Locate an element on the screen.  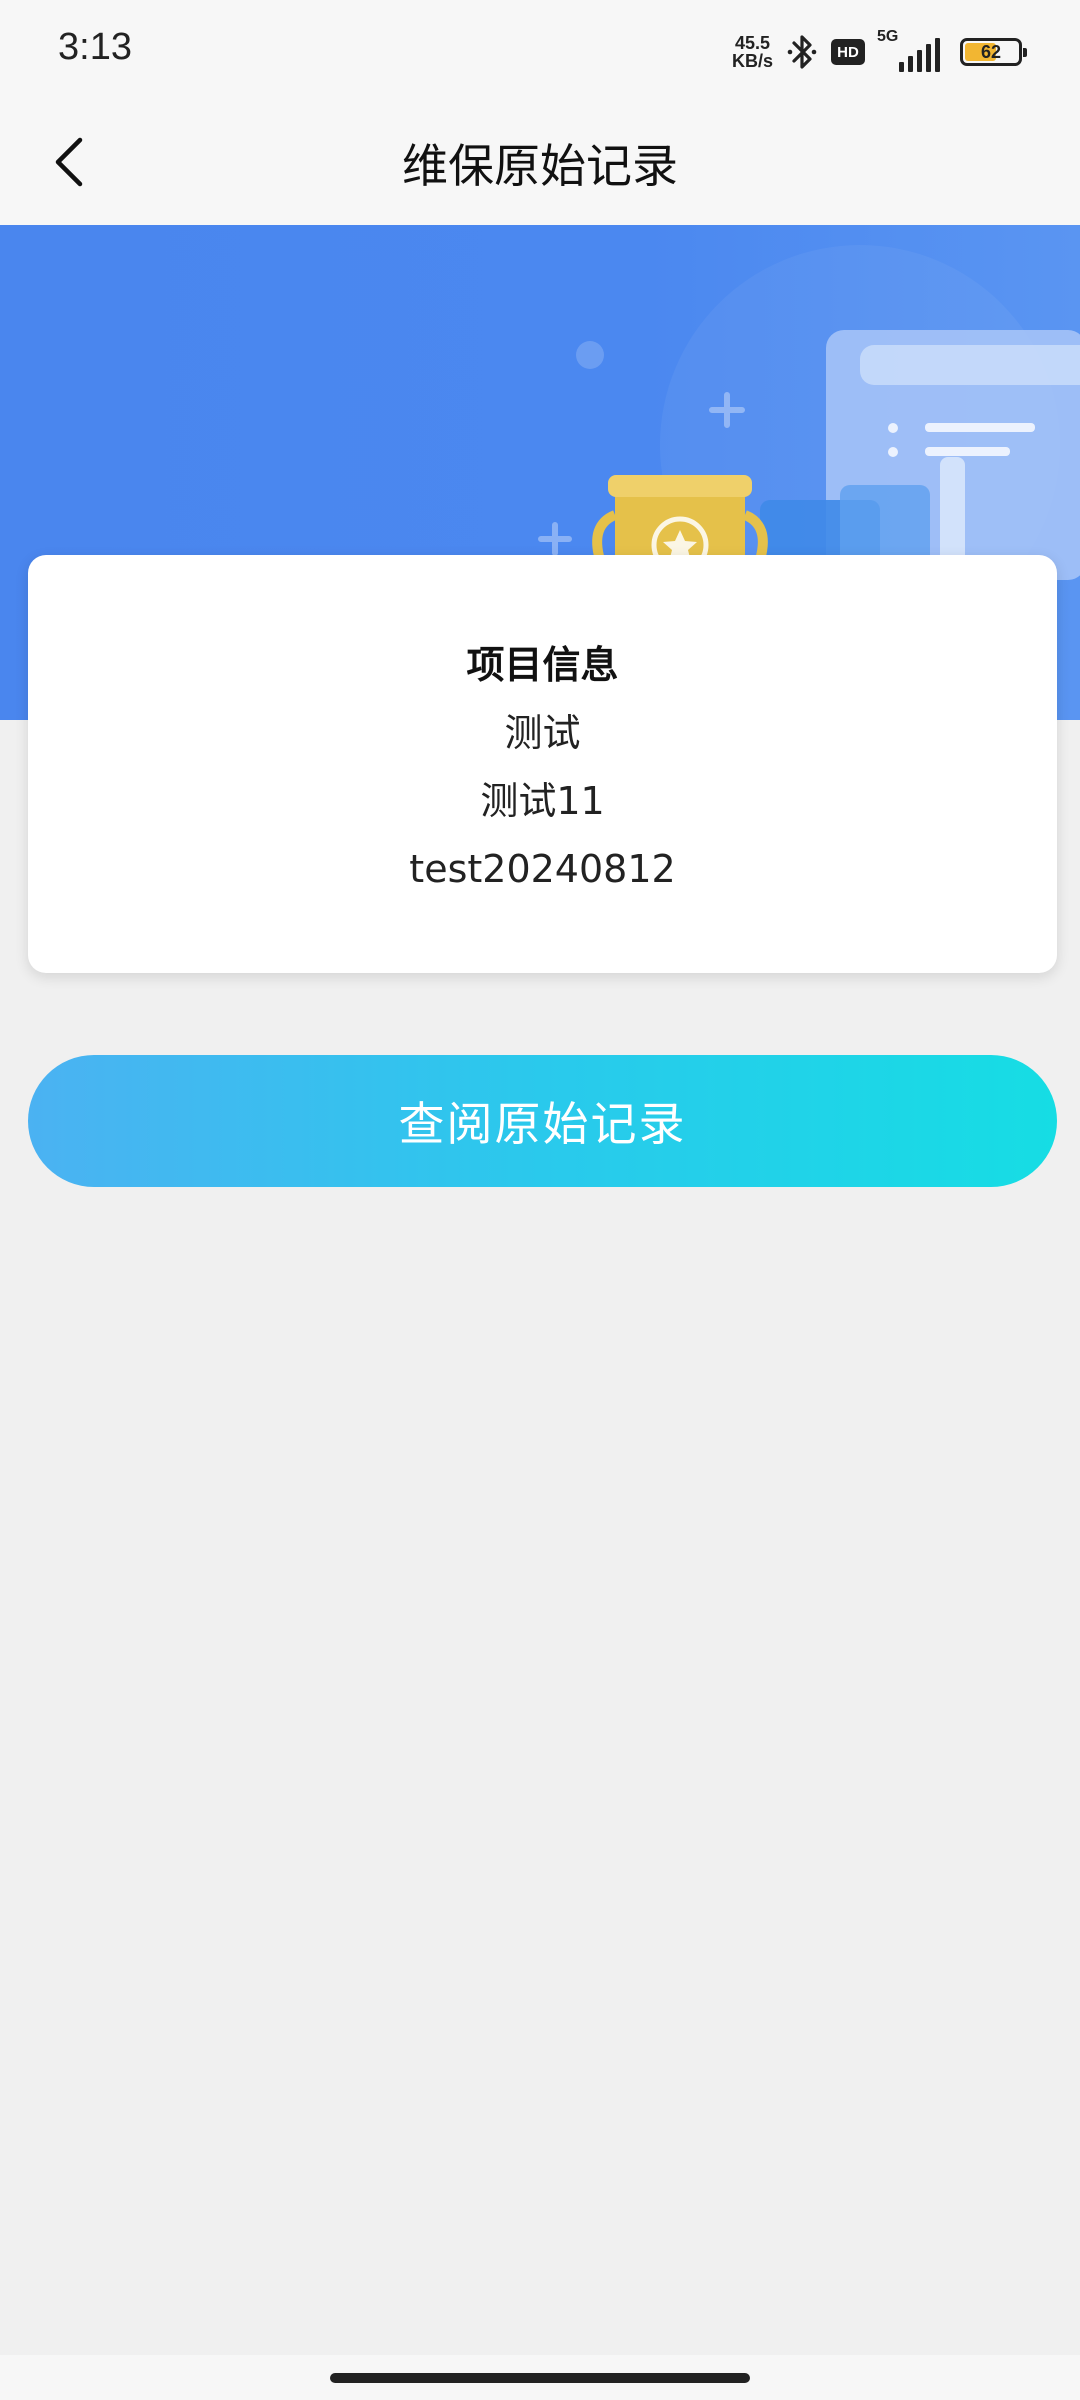
page-title: 维保原始记录 is located at coordinates (540, 166).